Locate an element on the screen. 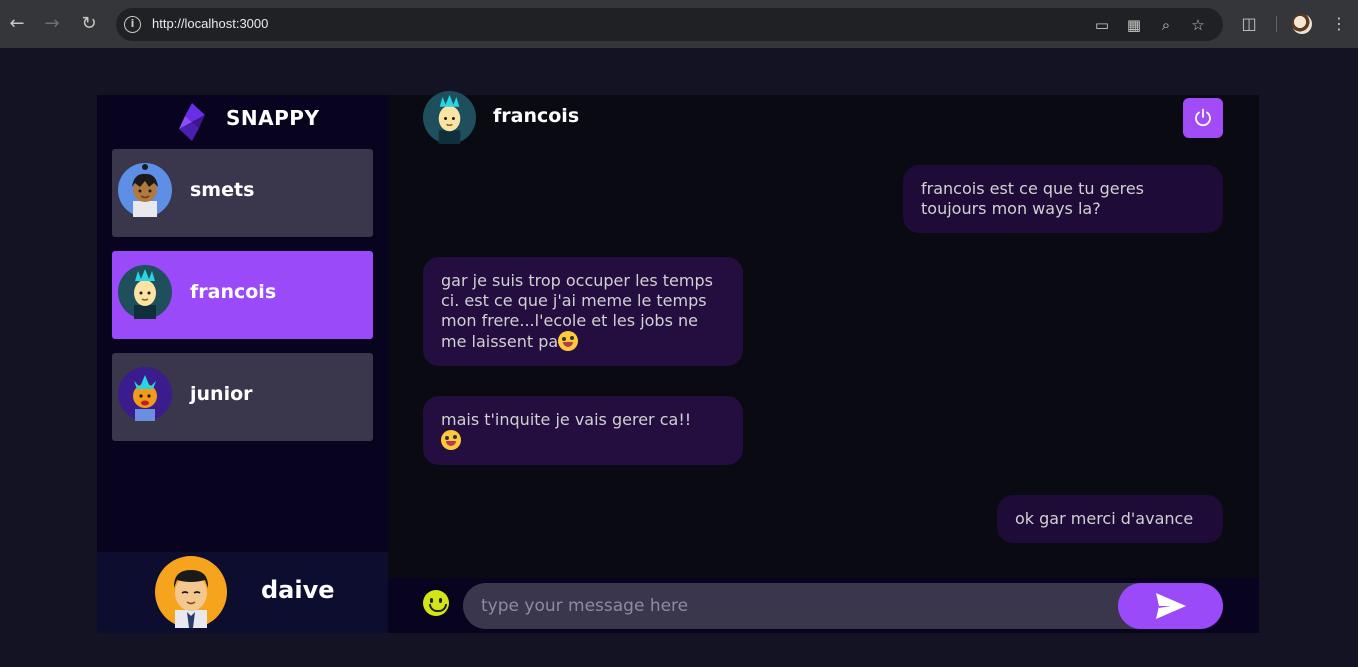  contact-item-francois: francois is located at coordinates (242, 295).